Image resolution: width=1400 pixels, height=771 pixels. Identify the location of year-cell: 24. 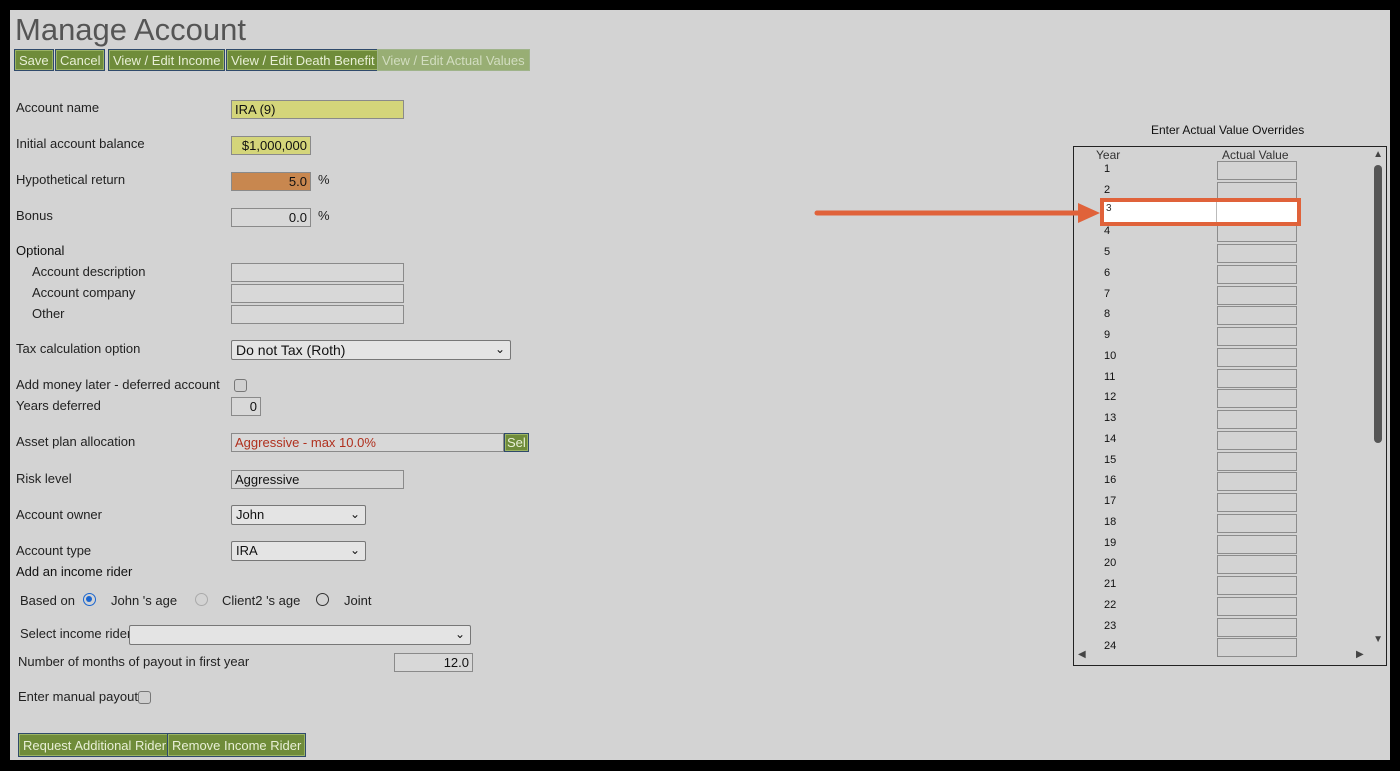
(1110, 646).